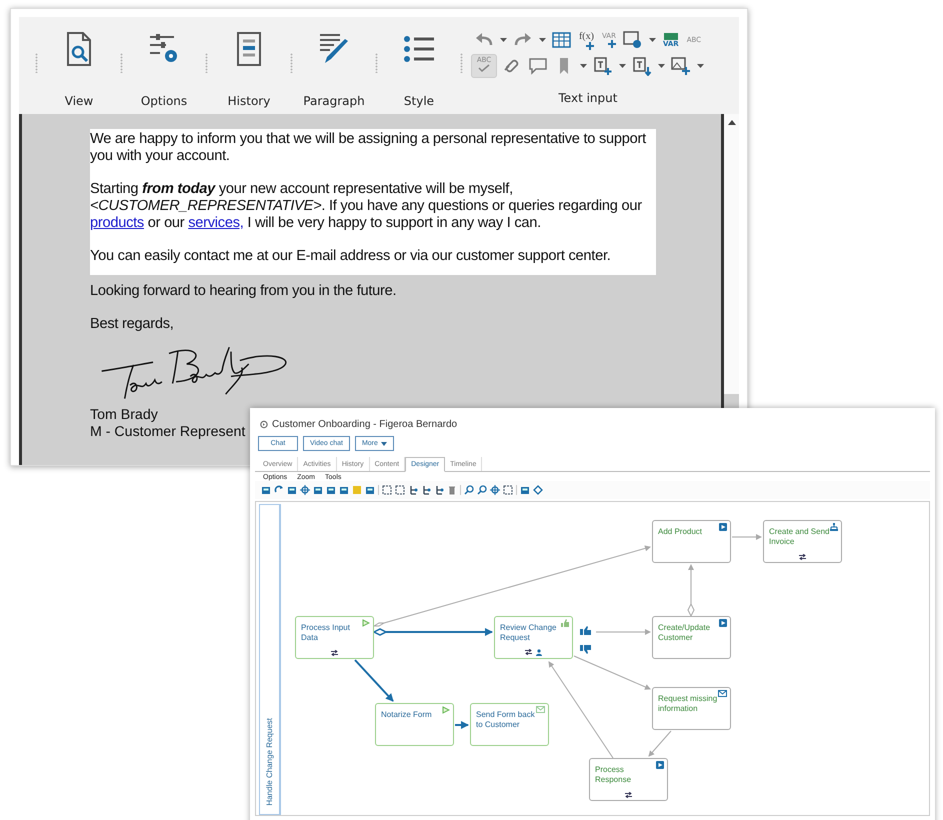 The height and width of the screenshot is (820, 943). What do you see at coordinates (244, 291) in the screenshot?
I see `paragraph-text: Looking forward to hearing from you in the future.` at bounding box center [244, 291].